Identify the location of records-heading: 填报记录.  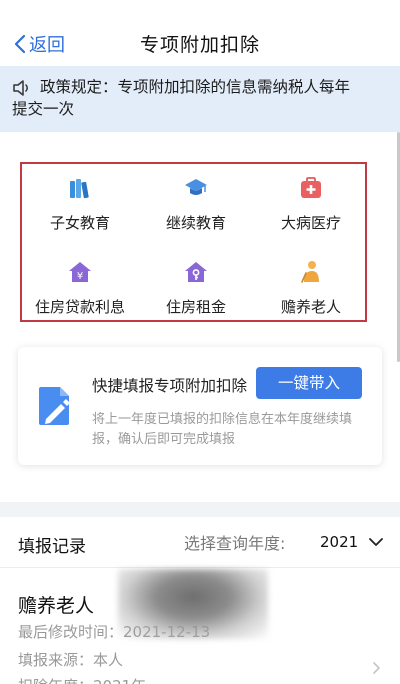
(52, 547).